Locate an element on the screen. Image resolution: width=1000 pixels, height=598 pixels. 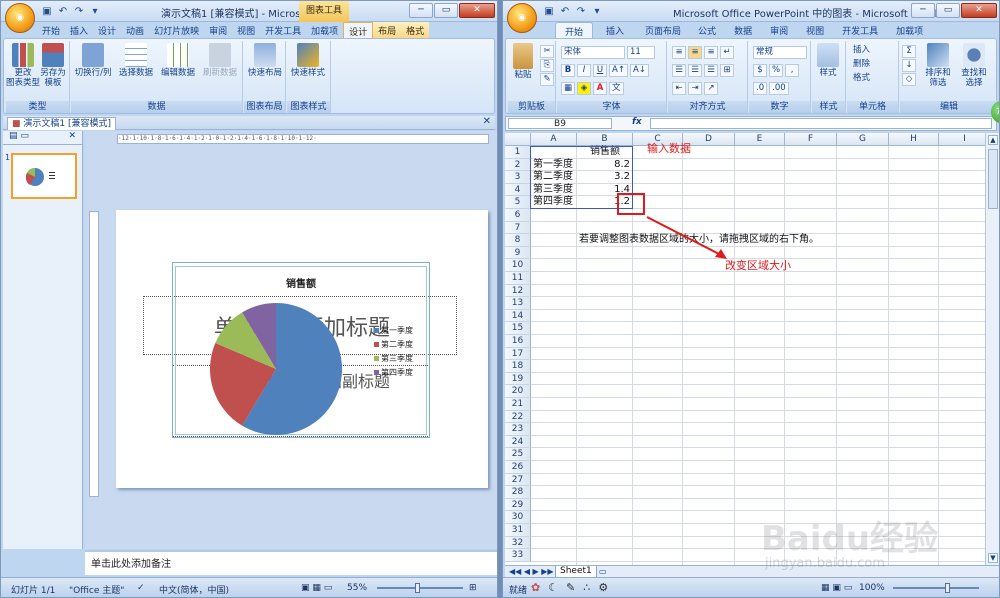
italic-icon: I is located at coordinates (584, 70).